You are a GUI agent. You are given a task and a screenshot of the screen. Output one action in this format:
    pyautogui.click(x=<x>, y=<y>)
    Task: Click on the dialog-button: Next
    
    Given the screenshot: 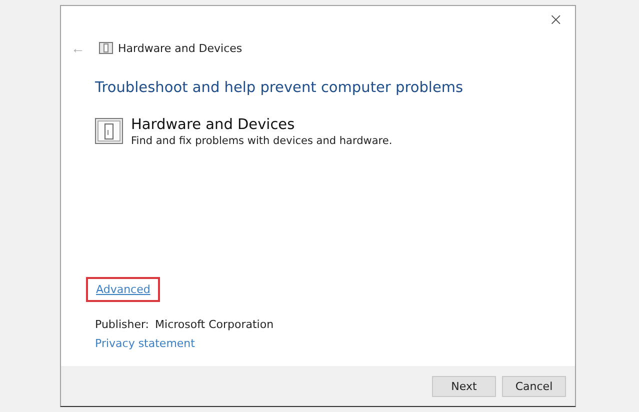 What is the action you would take?
    pyautogui.click(x=464, y=386)
    